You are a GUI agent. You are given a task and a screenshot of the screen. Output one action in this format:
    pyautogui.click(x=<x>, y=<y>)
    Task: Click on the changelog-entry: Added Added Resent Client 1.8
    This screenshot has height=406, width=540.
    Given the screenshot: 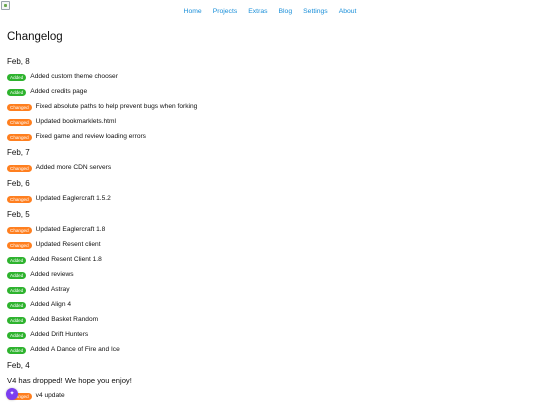 What is the action you would take?
    pyautogui.click(x=269, y=260)
    